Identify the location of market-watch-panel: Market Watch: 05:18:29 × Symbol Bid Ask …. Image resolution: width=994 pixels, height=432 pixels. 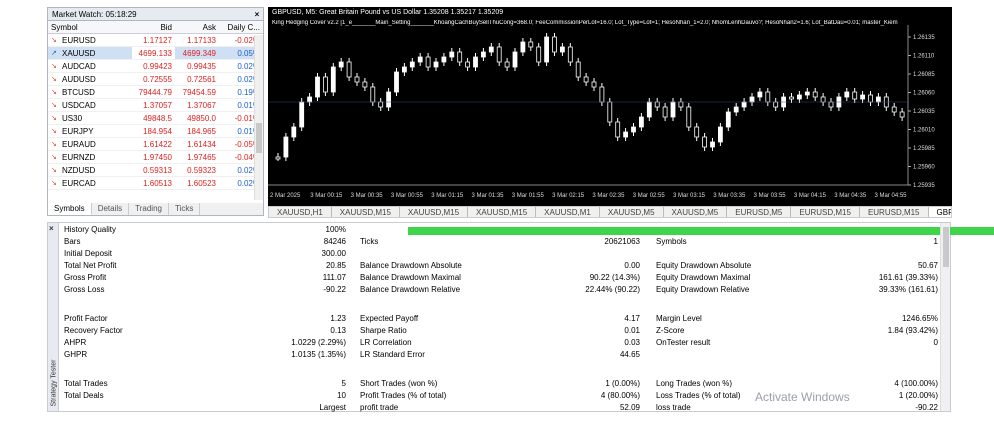
(155, 111).